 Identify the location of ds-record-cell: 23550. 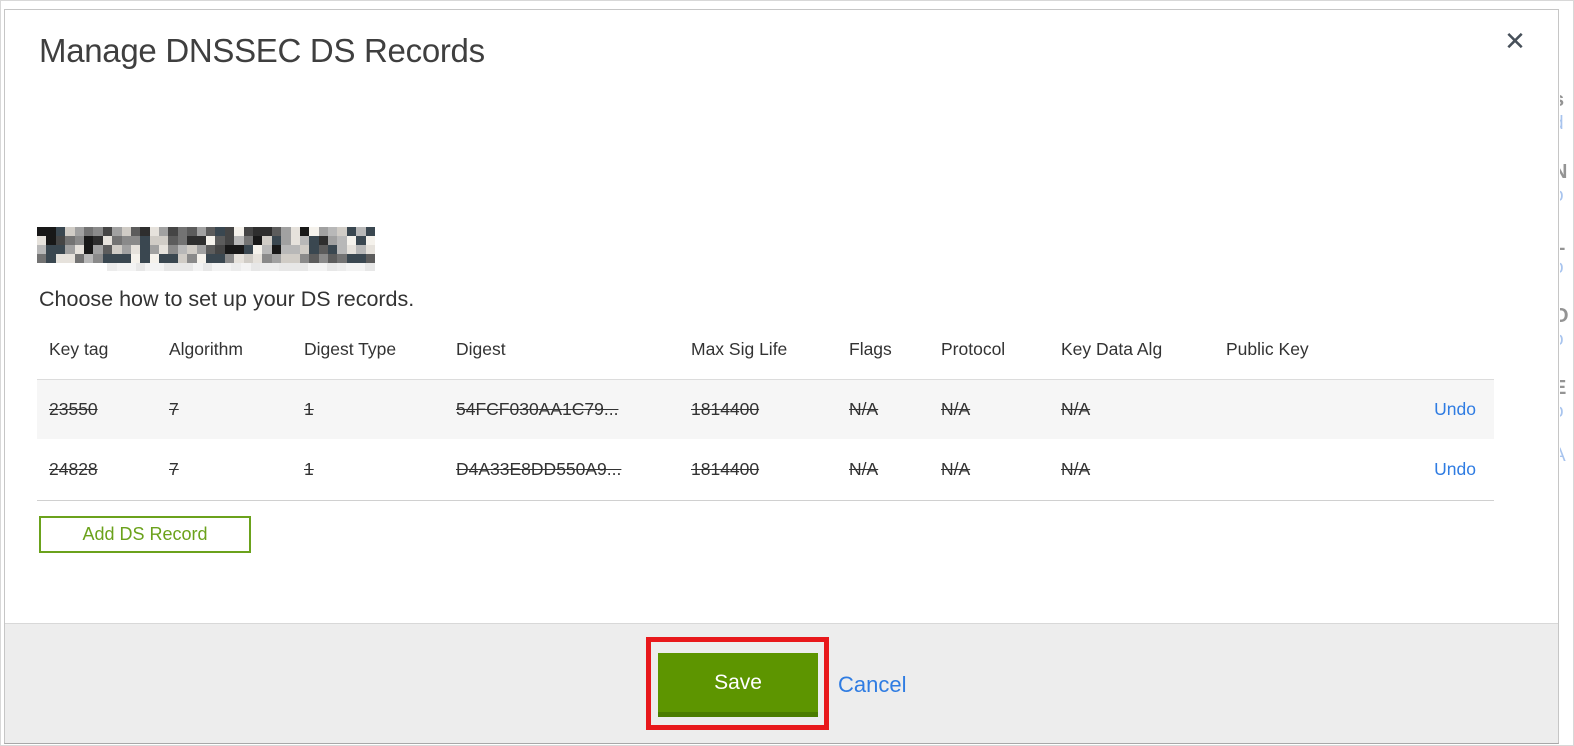
(73, 409).